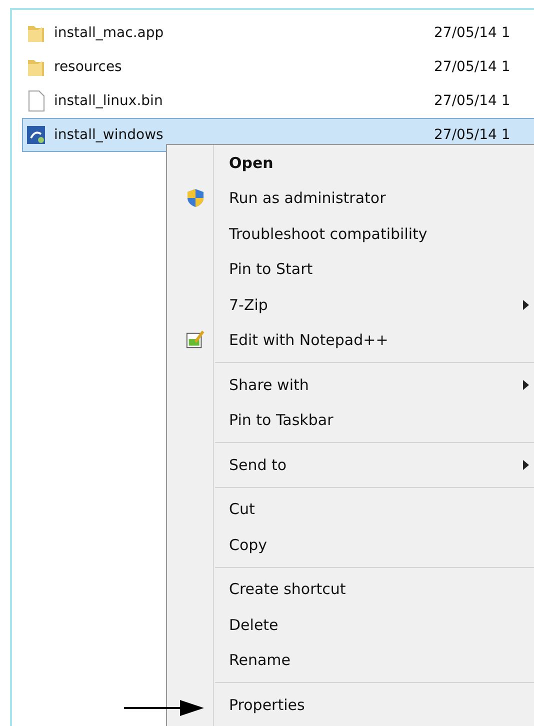 This screenshot has width=534, height=726. What do you see at coordinates (278, 101) in the screenshot?
I see `file-row: install_linux.bin 27/05/14 1` at bounding box center [278, 101].